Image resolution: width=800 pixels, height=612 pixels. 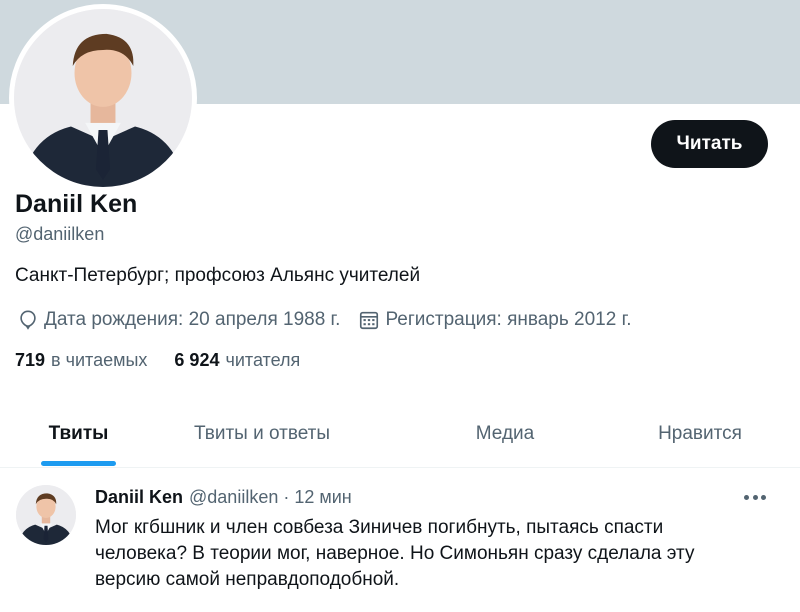 I want to click on followers-count: 6 924, so click(x=197, y=360).